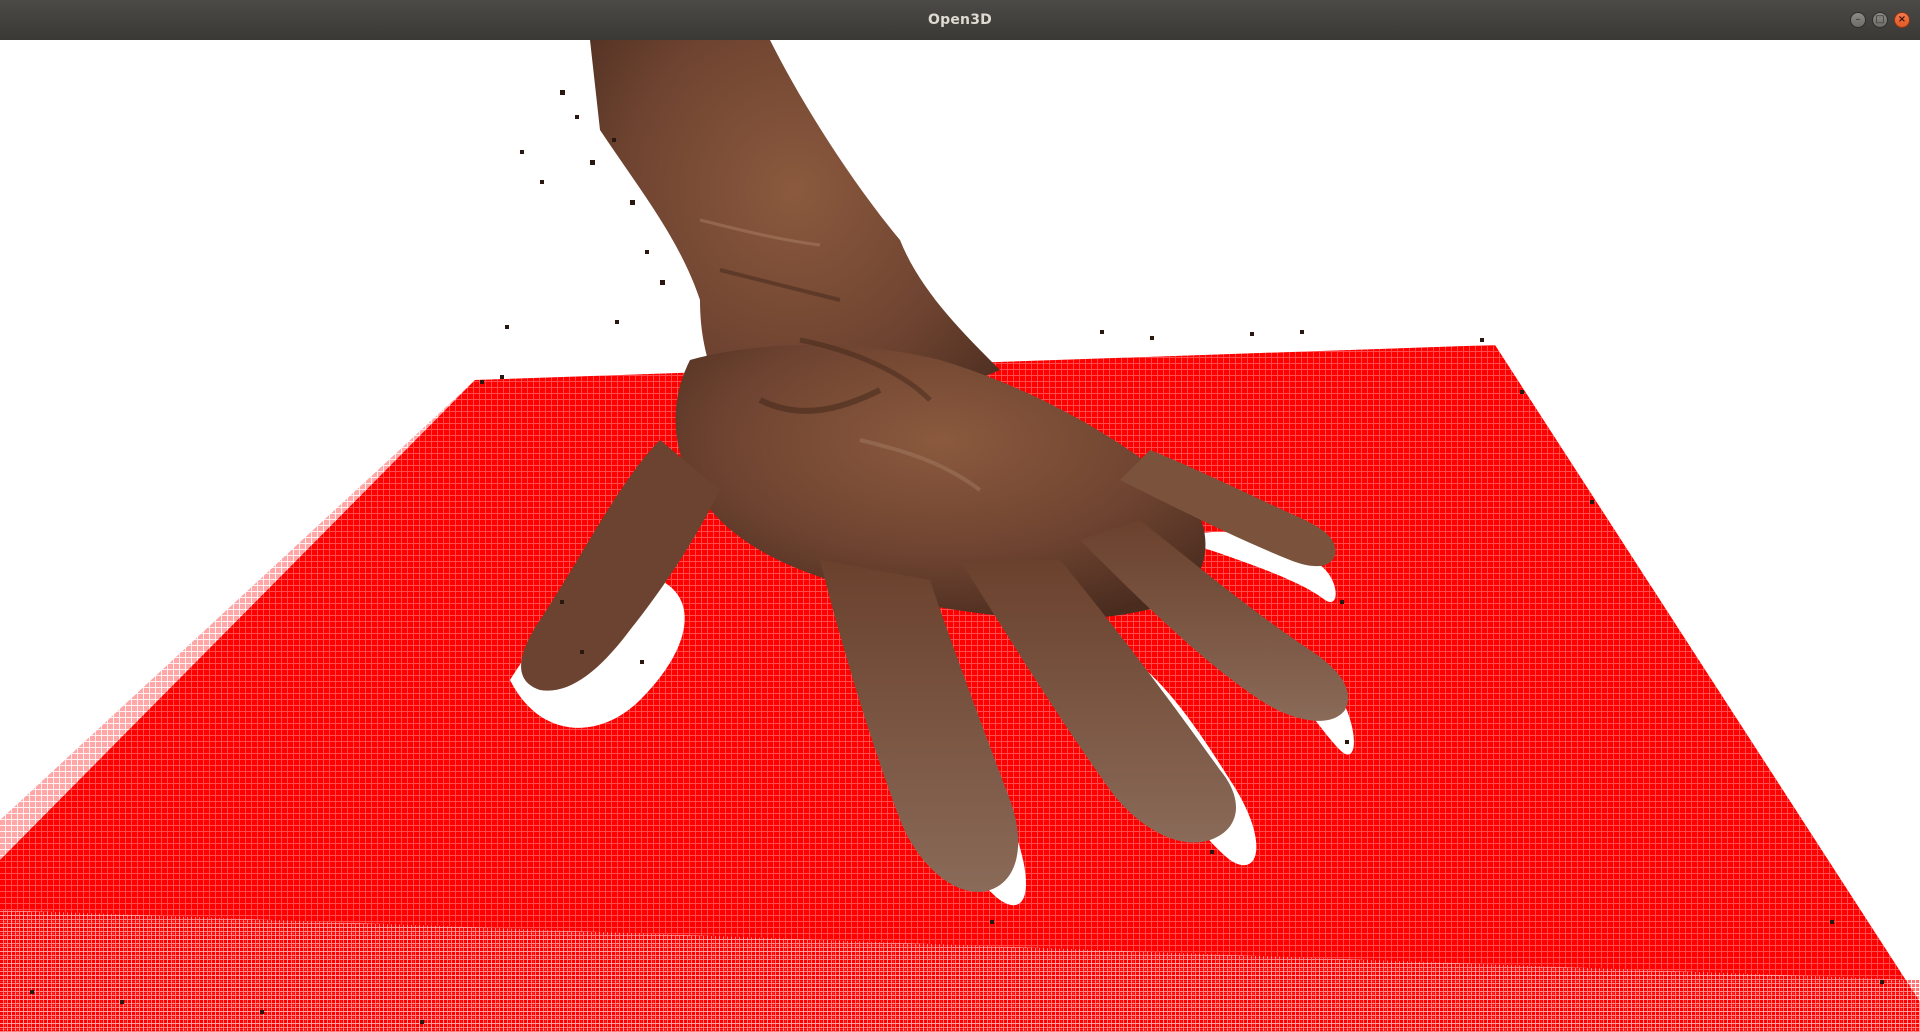  I want to click on close-icon: ×, so click(1902, 19).